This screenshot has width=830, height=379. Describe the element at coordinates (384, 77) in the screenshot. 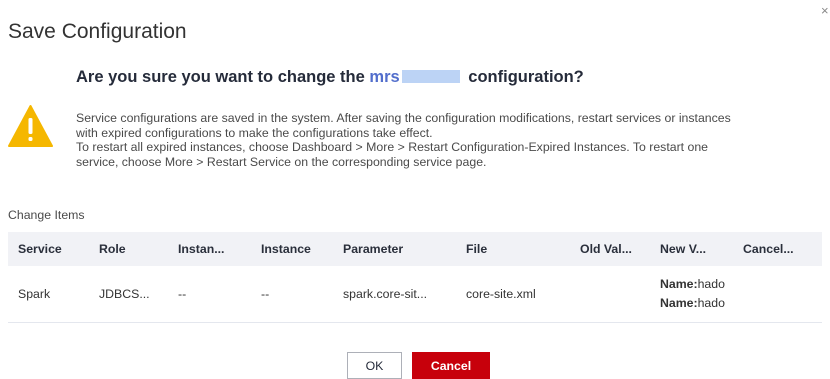

I see `service-name-link: mrs` at that location.